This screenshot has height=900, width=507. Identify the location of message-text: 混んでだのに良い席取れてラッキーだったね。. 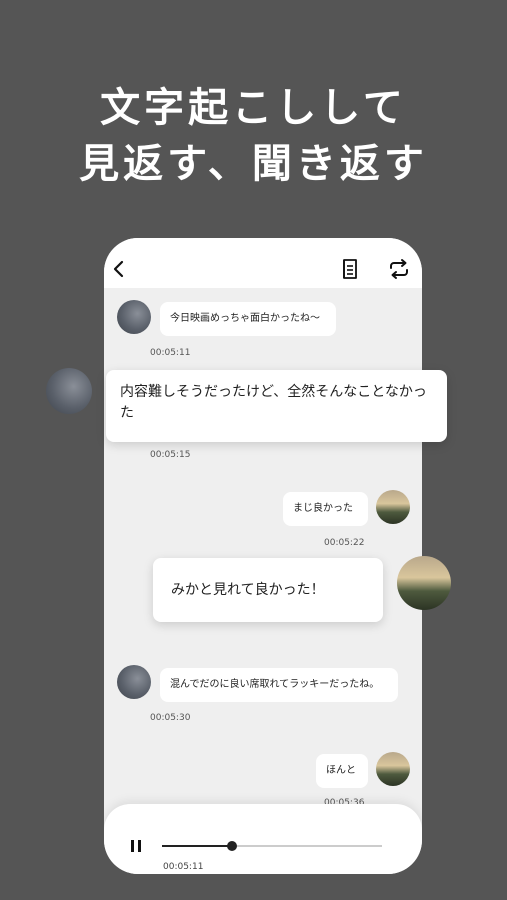
(275, 684).